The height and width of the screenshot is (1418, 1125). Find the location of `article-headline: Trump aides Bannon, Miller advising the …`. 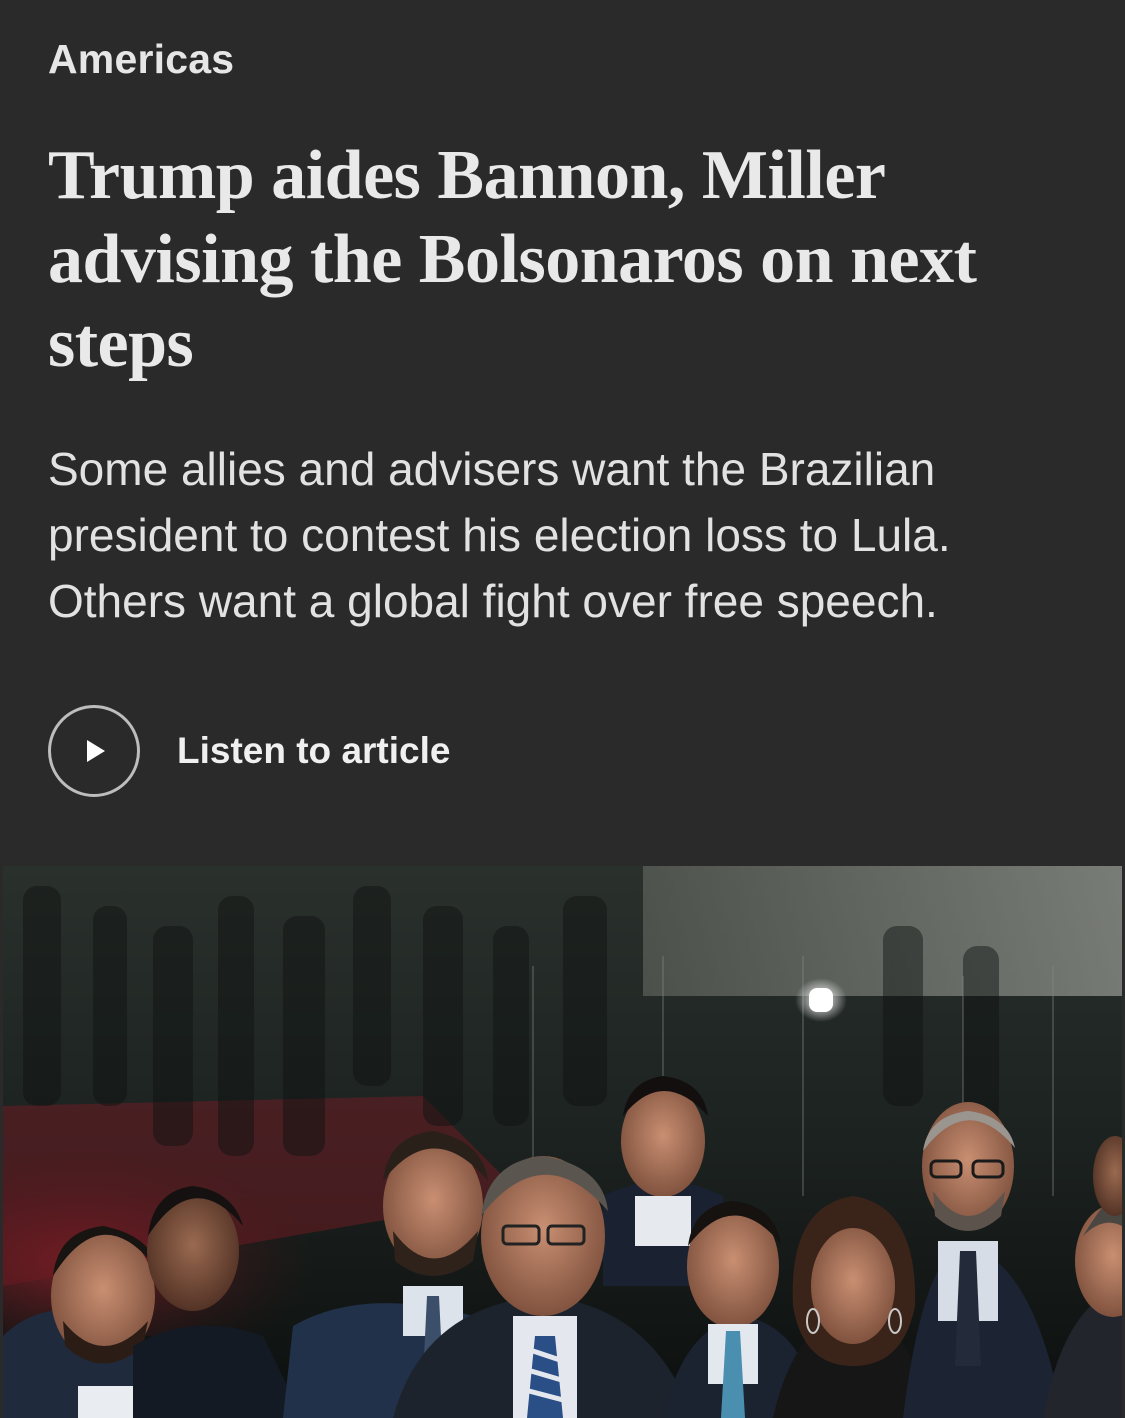

article-headline: Trump aides Bannon, Miller advising the … is located at coordinates (512, 259).